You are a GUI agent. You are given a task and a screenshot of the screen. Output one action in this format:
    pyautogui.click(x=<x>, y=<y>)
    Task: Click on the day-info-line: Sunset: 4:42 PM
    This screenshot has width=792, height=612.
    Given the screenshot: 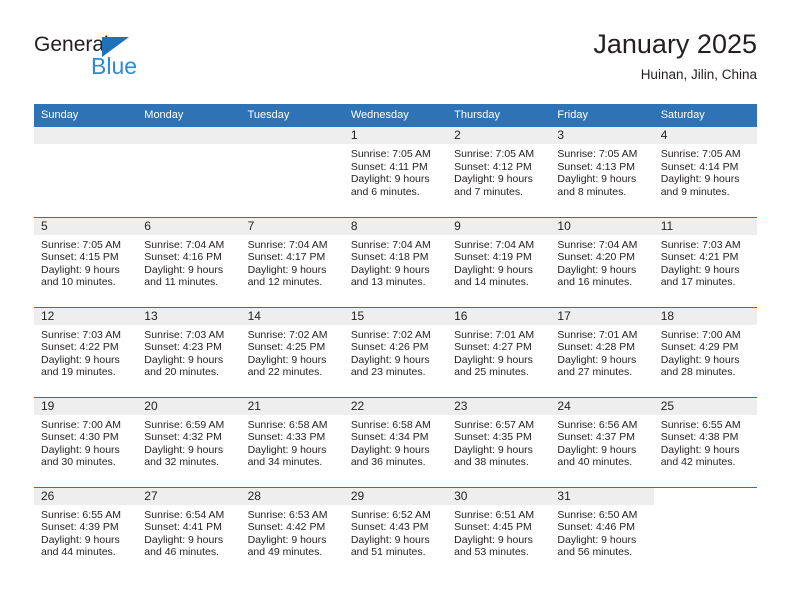 What is the action you would take?
    pyautogui.click(x=286, y=527)
    